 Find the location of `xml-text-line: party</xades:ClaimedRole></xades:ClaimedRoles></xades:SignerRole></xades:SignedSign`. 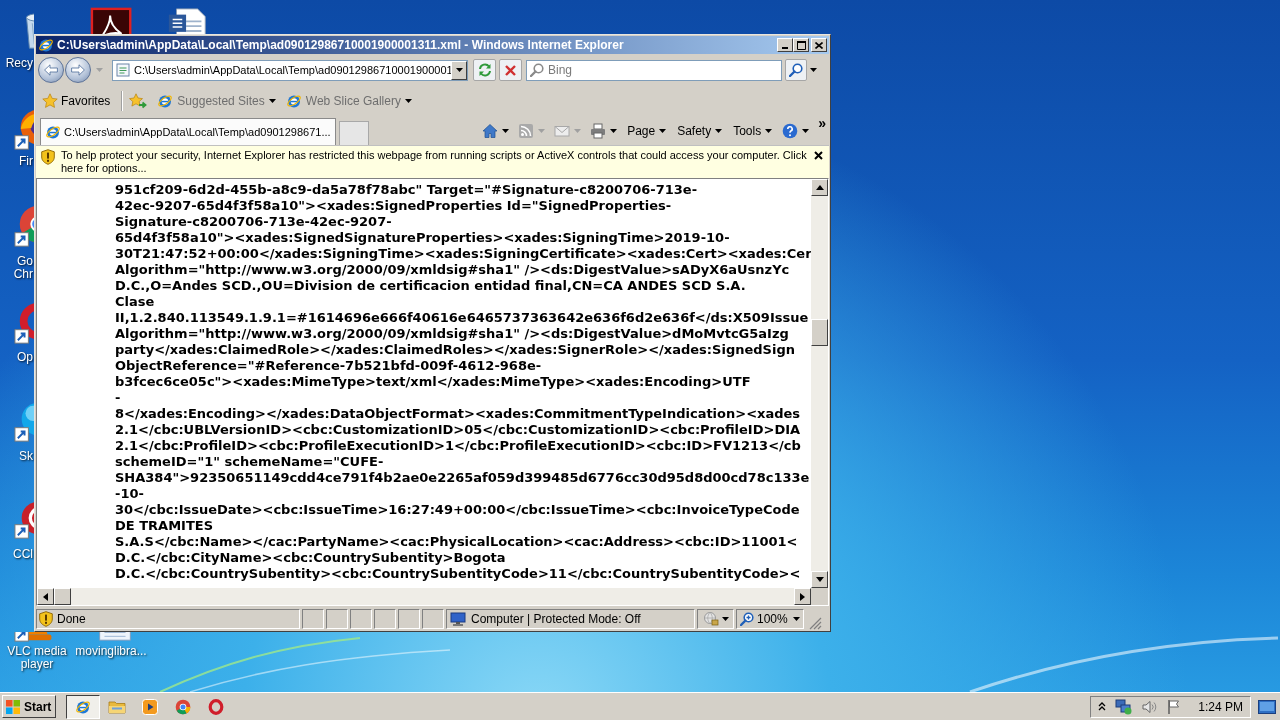

xml-text-line: party</xades:ClaimedRole></xades:ClaimedRoles></xades:SignerRole></xades:SignedSign is located at coordinates (455, 350).